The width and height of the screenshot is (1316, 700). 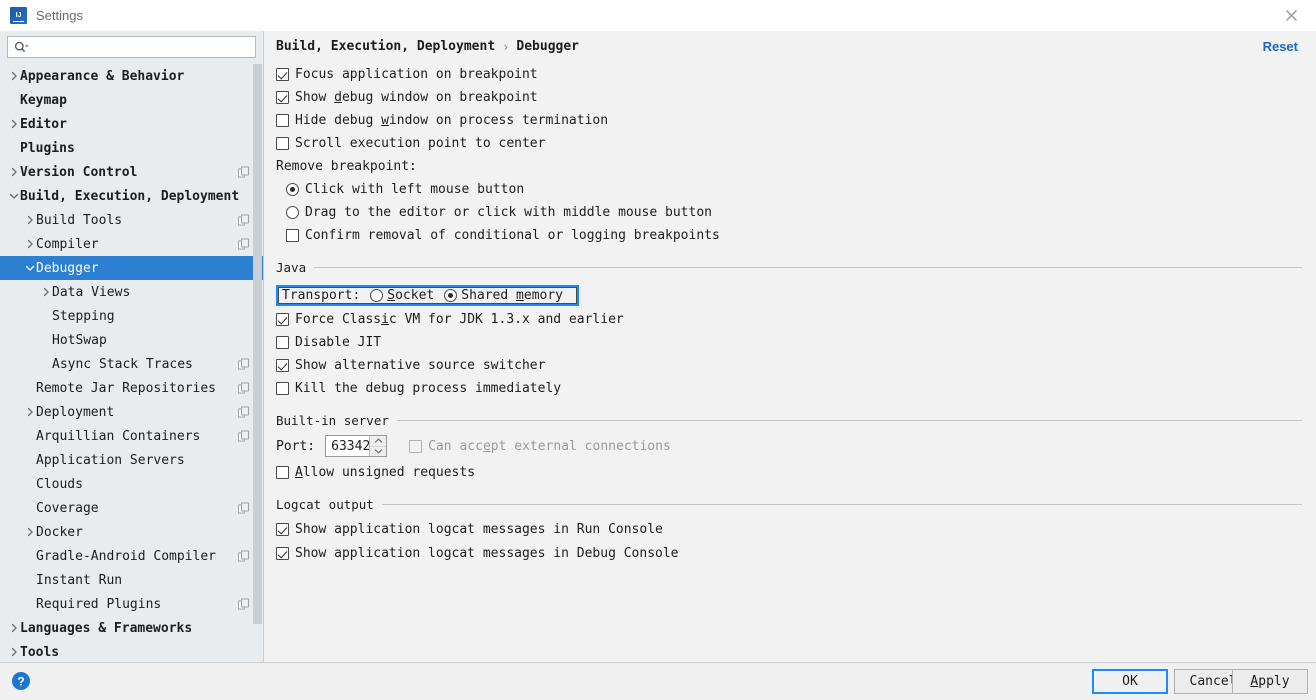 I want to click on tree-scrollbar-thumb, so click(x=257, y=344).